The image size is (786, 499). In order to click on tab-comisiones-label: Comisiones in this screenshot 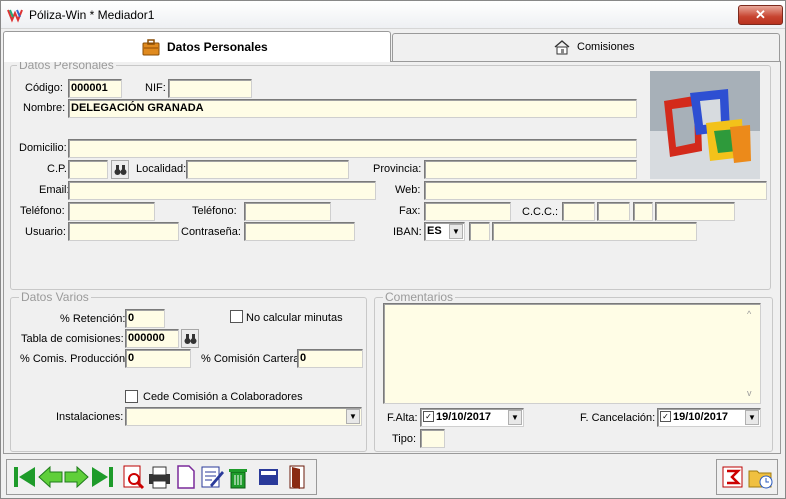, I will do `click(606, 47)`.